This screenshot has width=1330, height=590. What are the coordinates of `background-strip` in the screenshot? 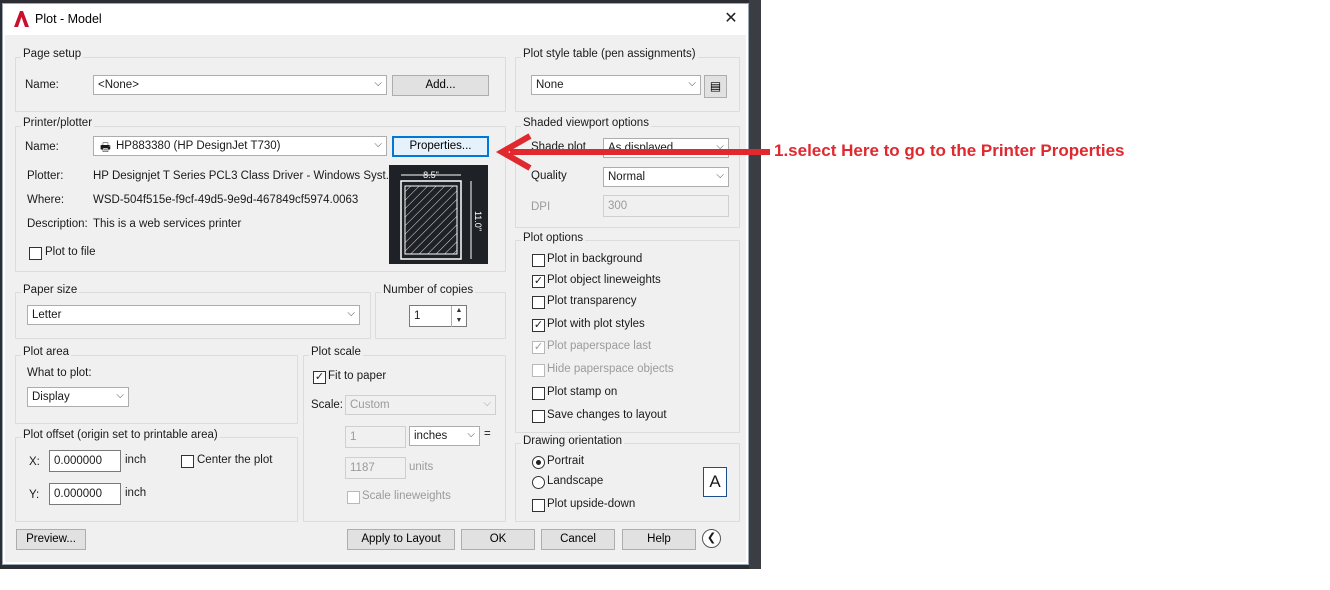 It's located at (755, 284).